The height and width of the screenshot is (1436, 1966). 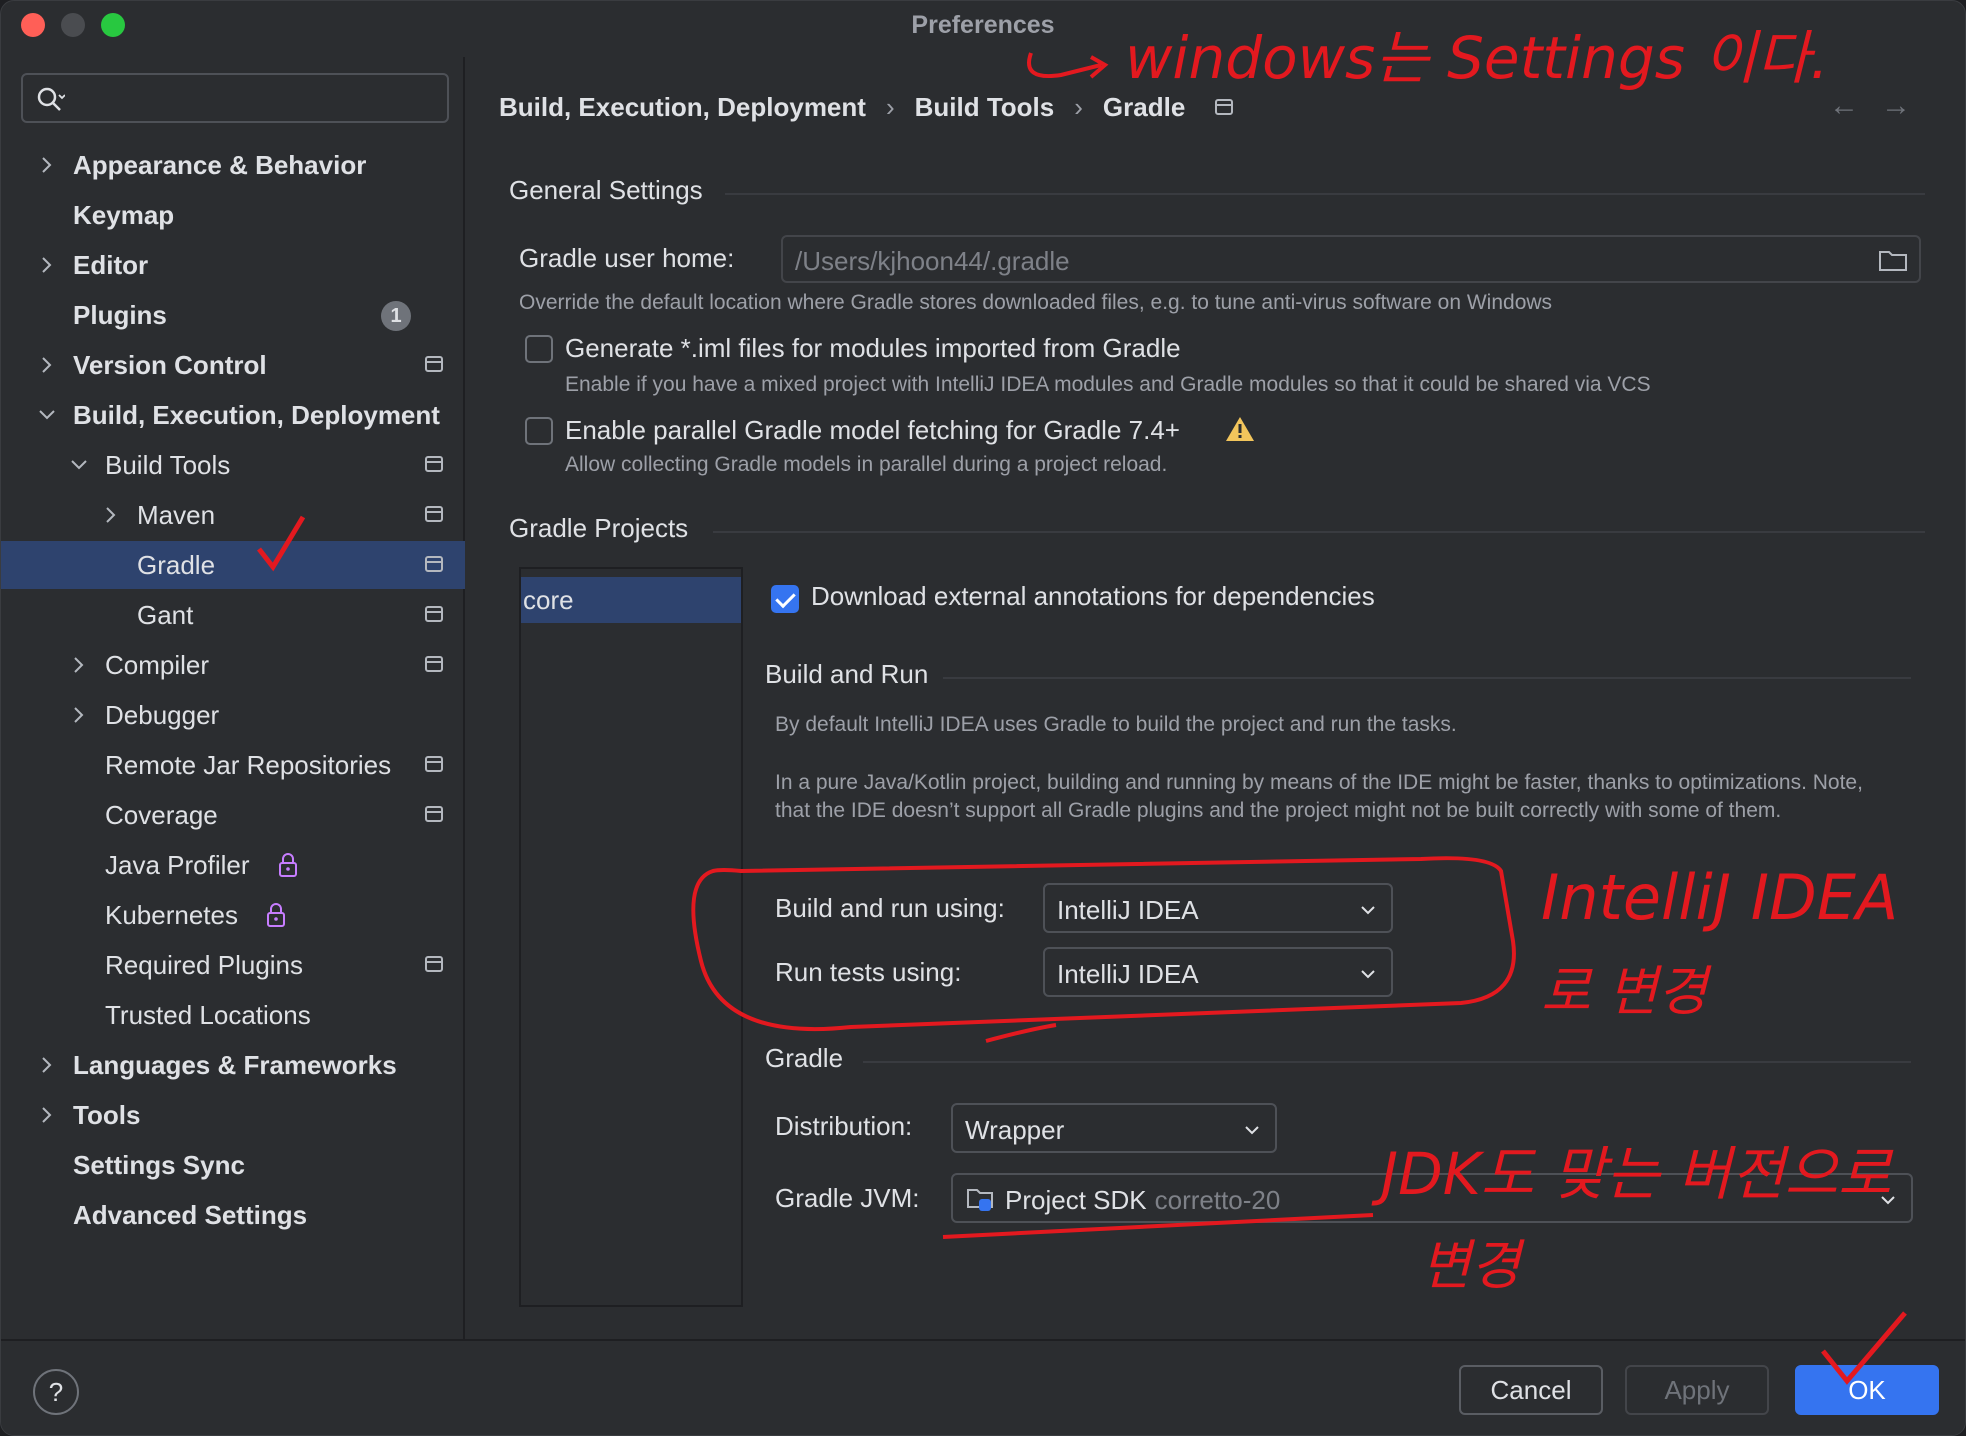 I want to click on help-button: ?, so click(x=56, y=1392).